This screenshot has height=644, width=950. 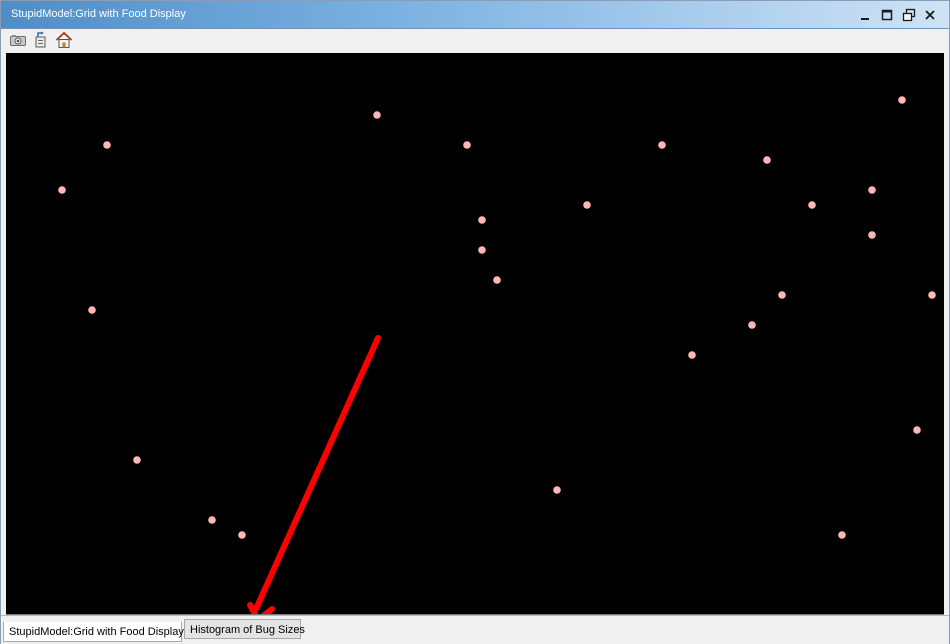 I want to click on maximize-icon, so click(x=887, y=15).